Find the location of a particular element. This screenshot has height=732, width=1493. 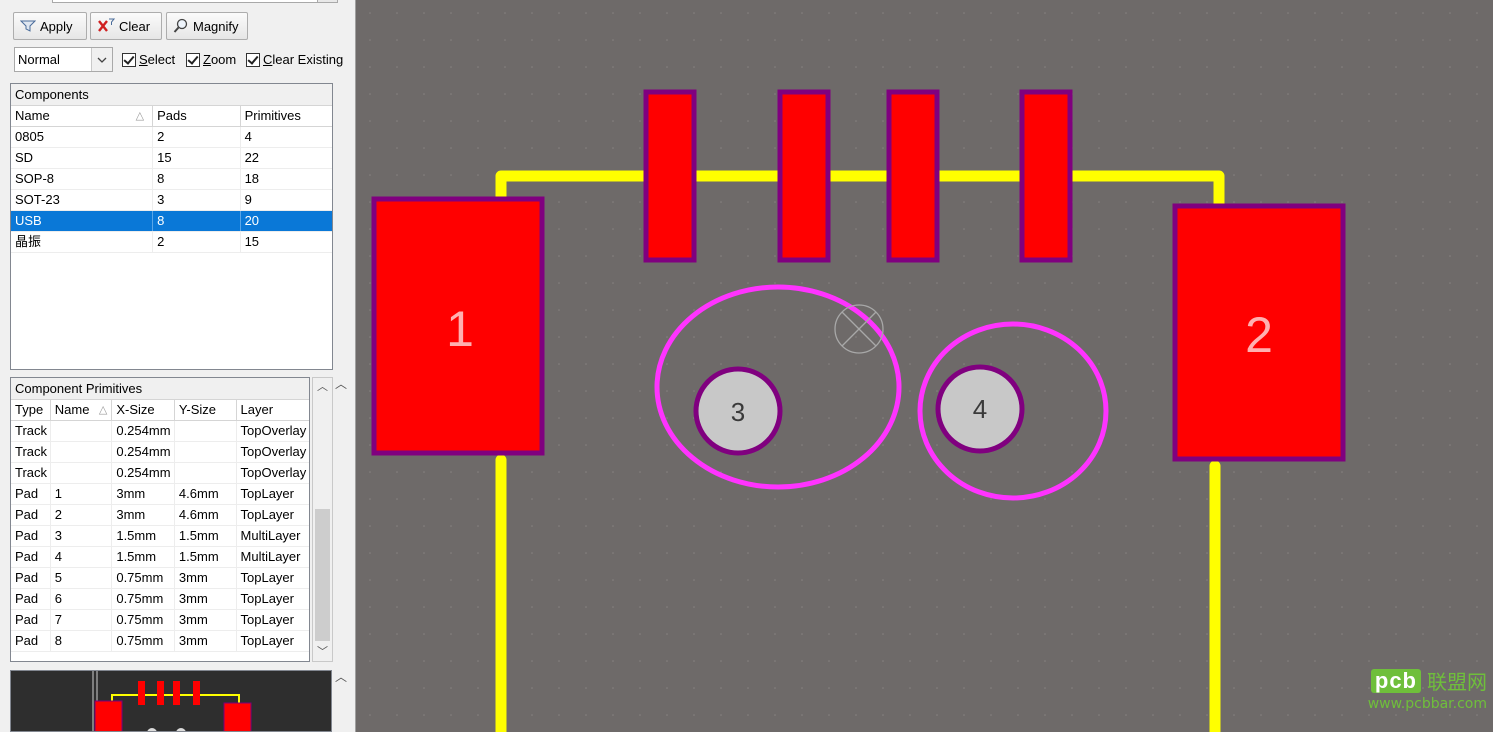

pad-4-label: 4 is located at coordinates (980, 409).